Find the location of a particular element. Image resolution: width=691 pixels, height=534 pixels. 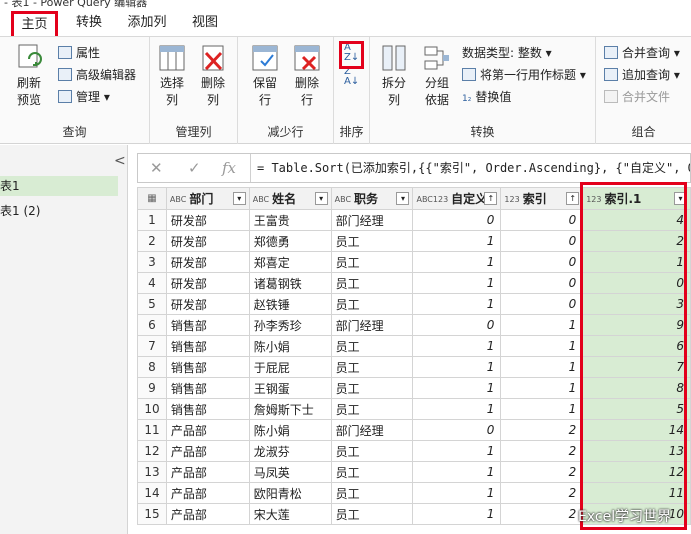

table-row: 4 研发部 诸葛钢铁 员工 1 0 0 is located at coordinates (414, 283).